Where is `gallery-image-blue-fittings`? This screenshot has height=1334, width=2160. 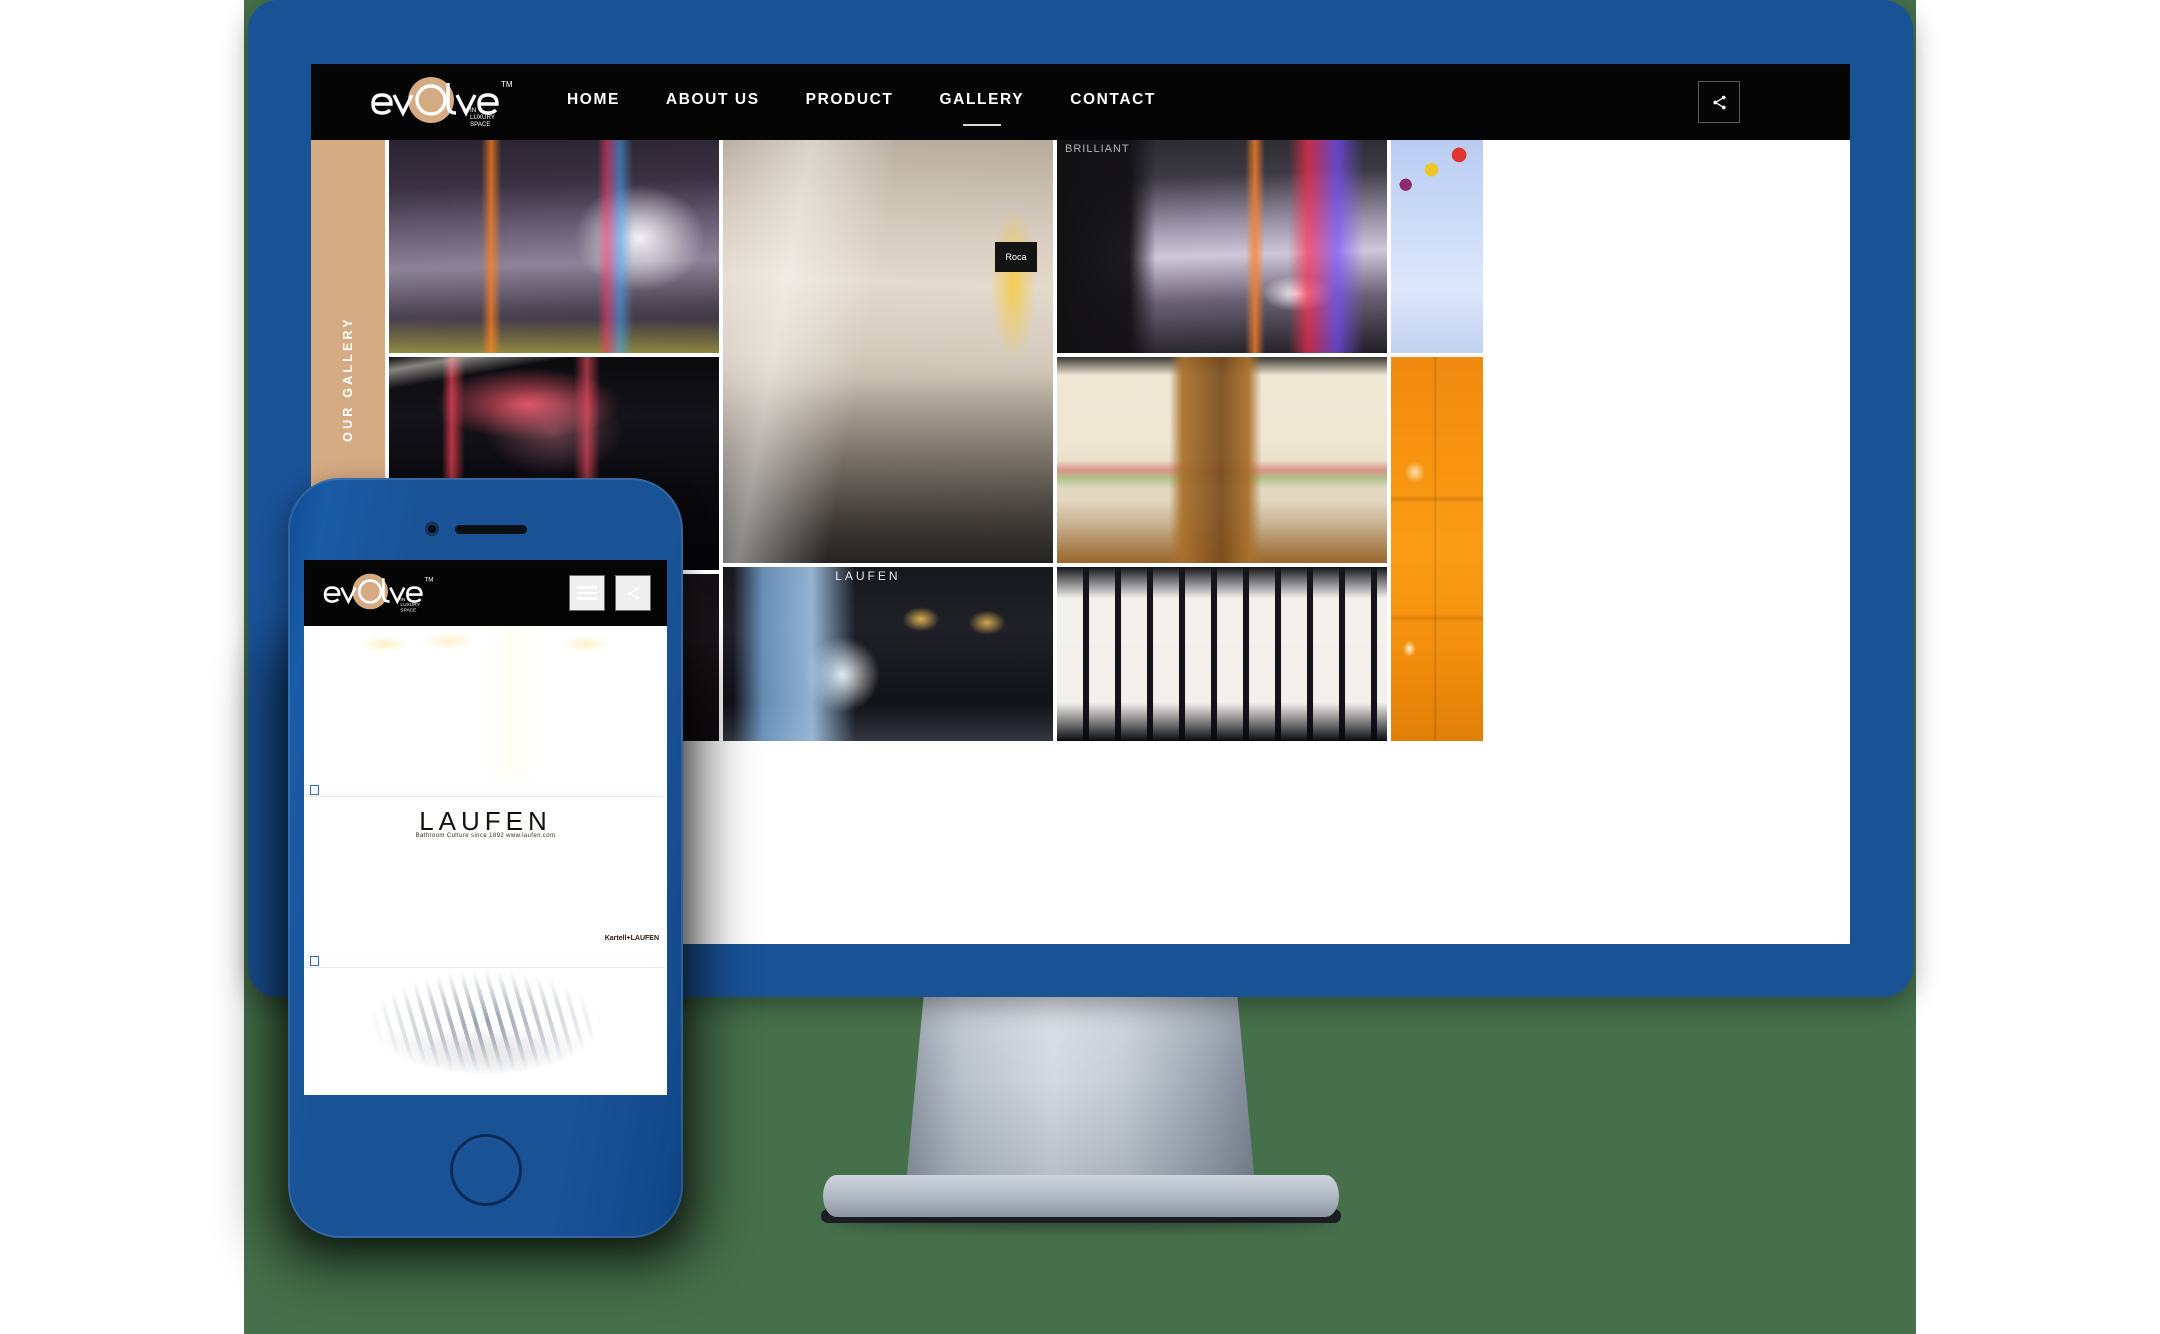
gallery-image-blue-fittings is located at coordinates (1437, 246).